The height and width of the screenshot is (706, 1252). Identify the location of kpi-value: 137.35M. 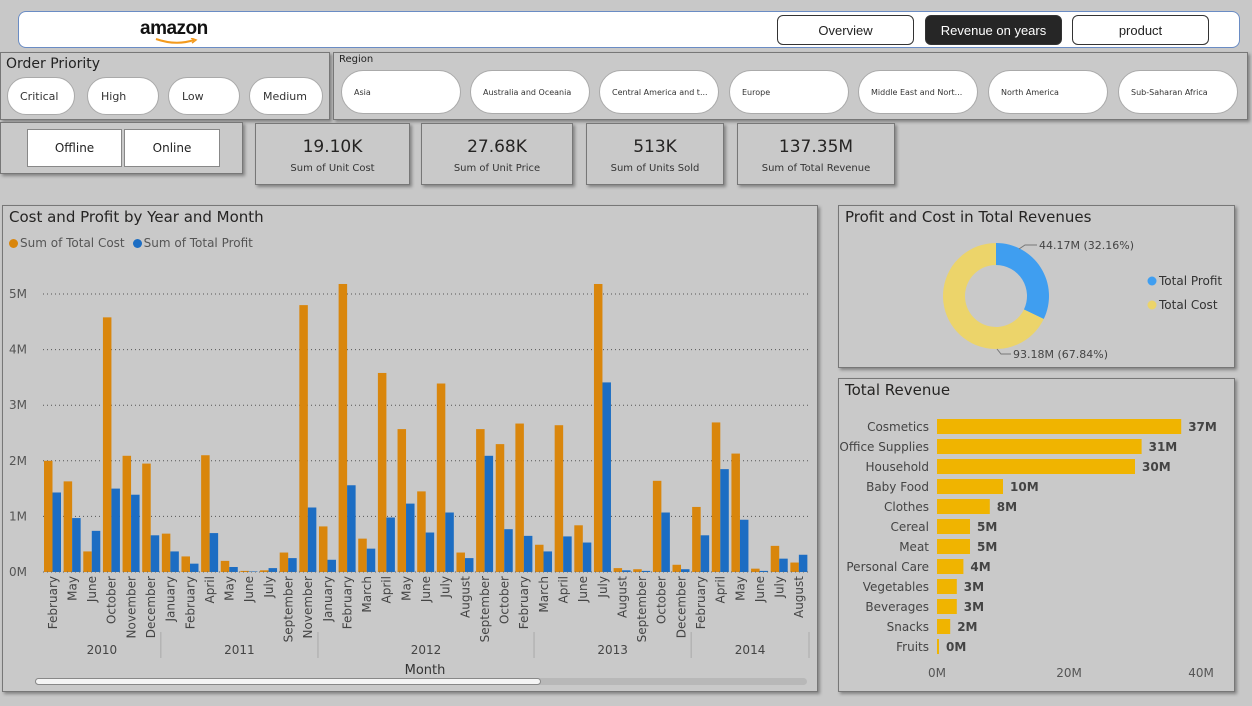
(816, 147).